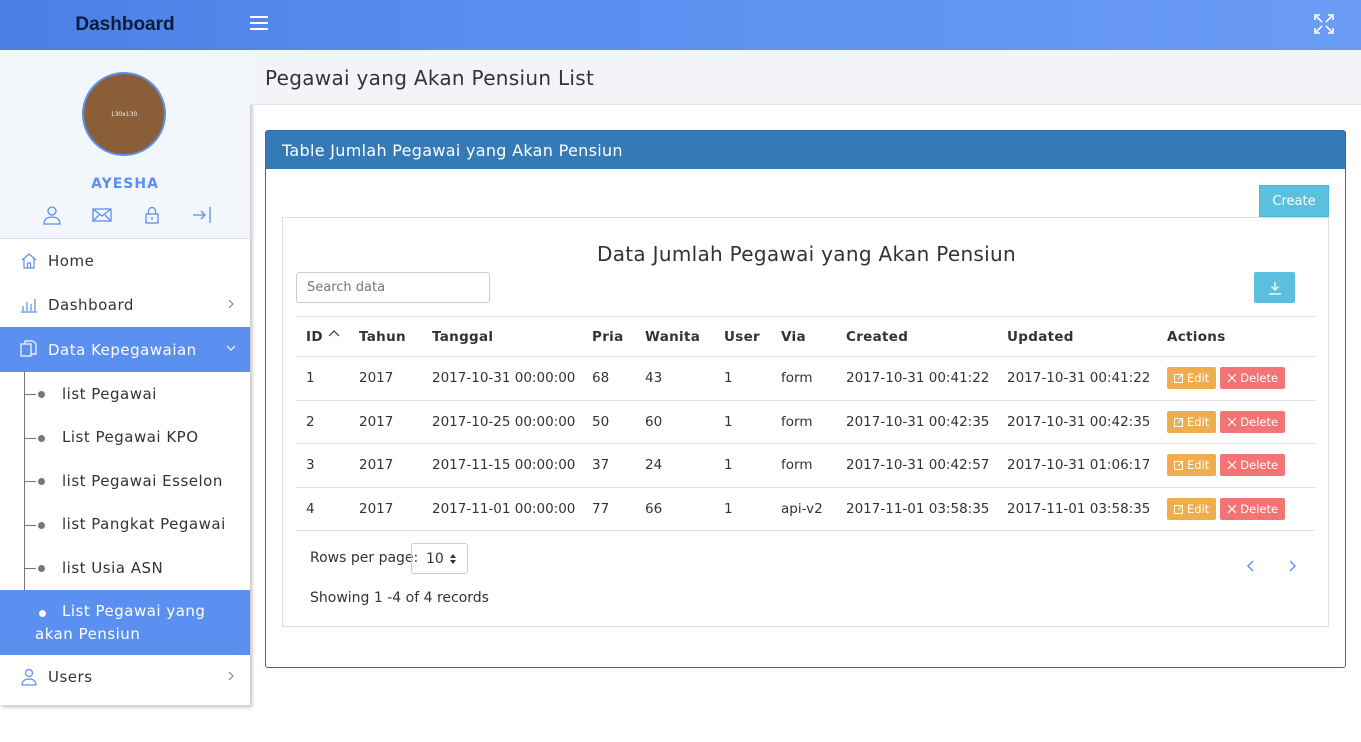 The width and height of the screenshot is (1361, 742). I want to click on sidebar-item-home: Home, so click(125, 261).